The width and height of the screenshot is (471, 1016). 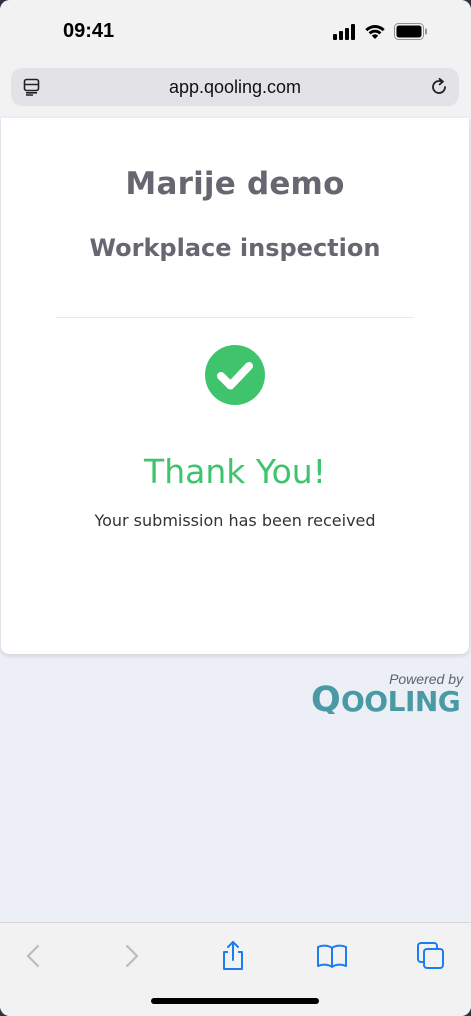 I want to click on bookmarks-icon, so click(x=332, y=956).